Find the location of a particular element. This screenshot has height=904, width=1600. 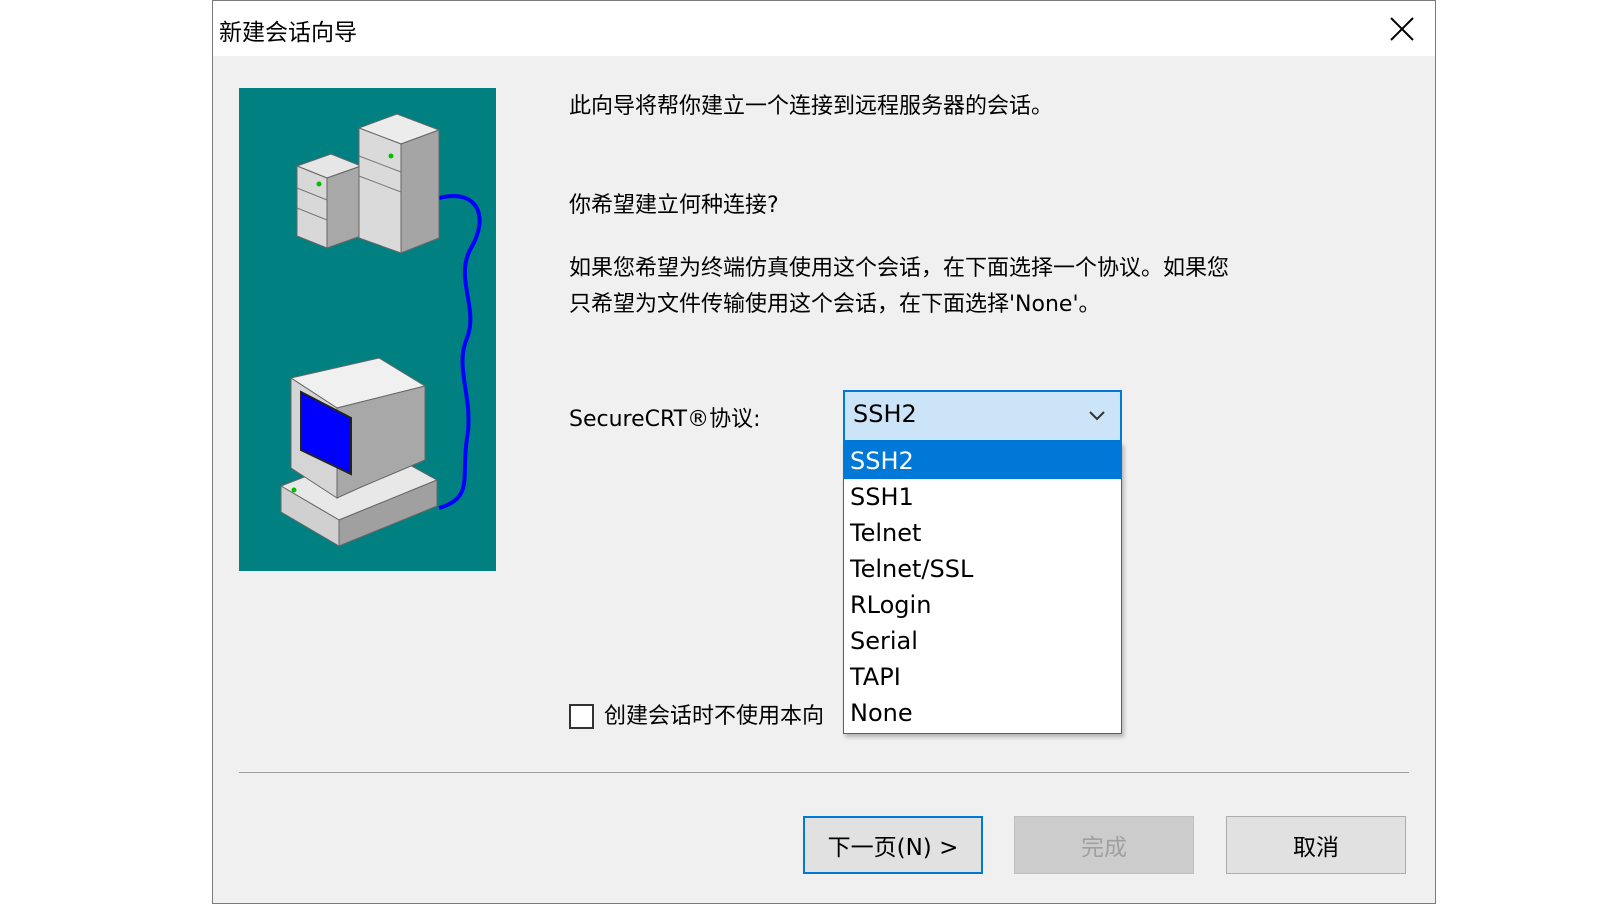

protocol-option-serial: Serial is located at coordinates (982, 641).